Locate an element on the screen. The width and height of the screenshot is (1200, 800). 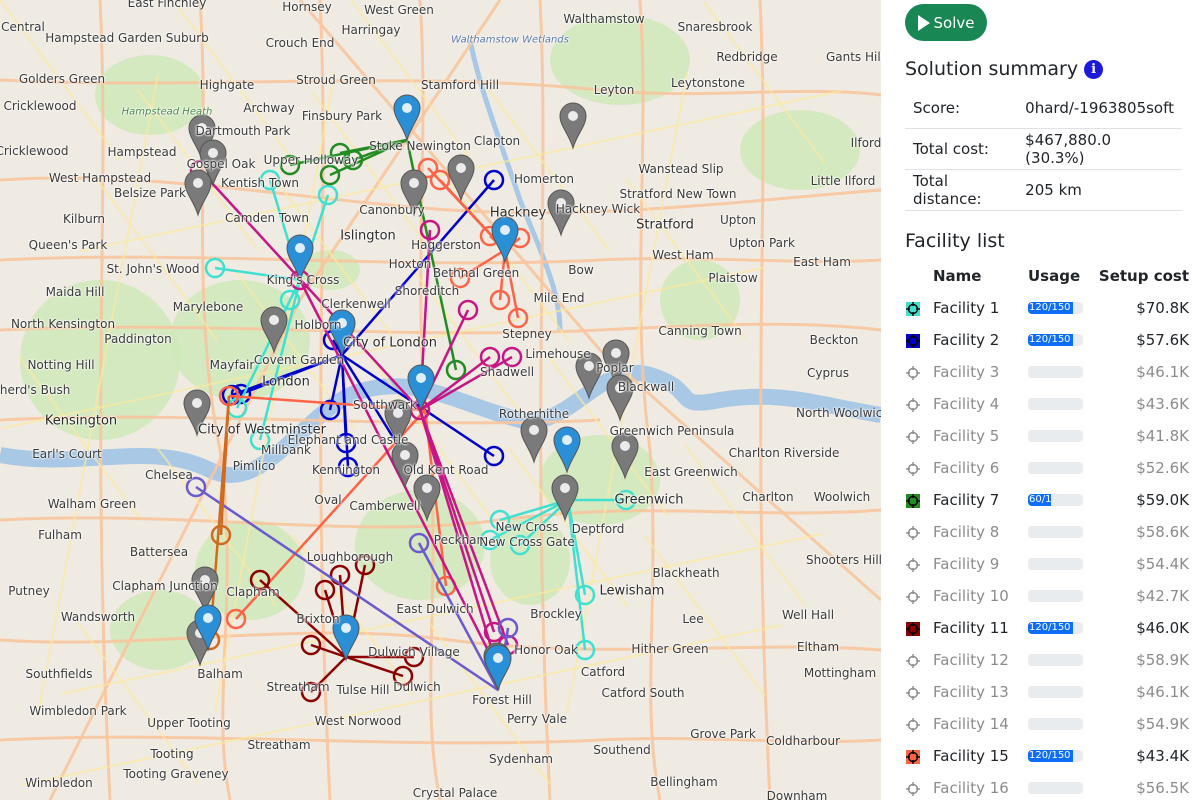
map-place-label: Greenwich is located at coordinates (649, 500).